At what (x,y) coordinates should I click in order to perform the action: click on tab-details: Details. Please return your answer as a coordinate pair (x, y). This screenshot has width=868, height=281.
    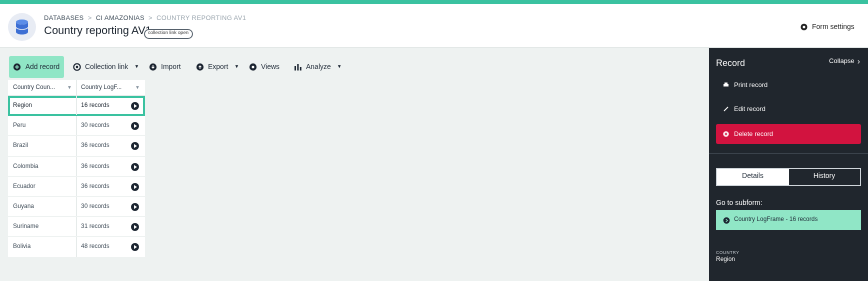
    Looking at the image, I should click on (753, 177).